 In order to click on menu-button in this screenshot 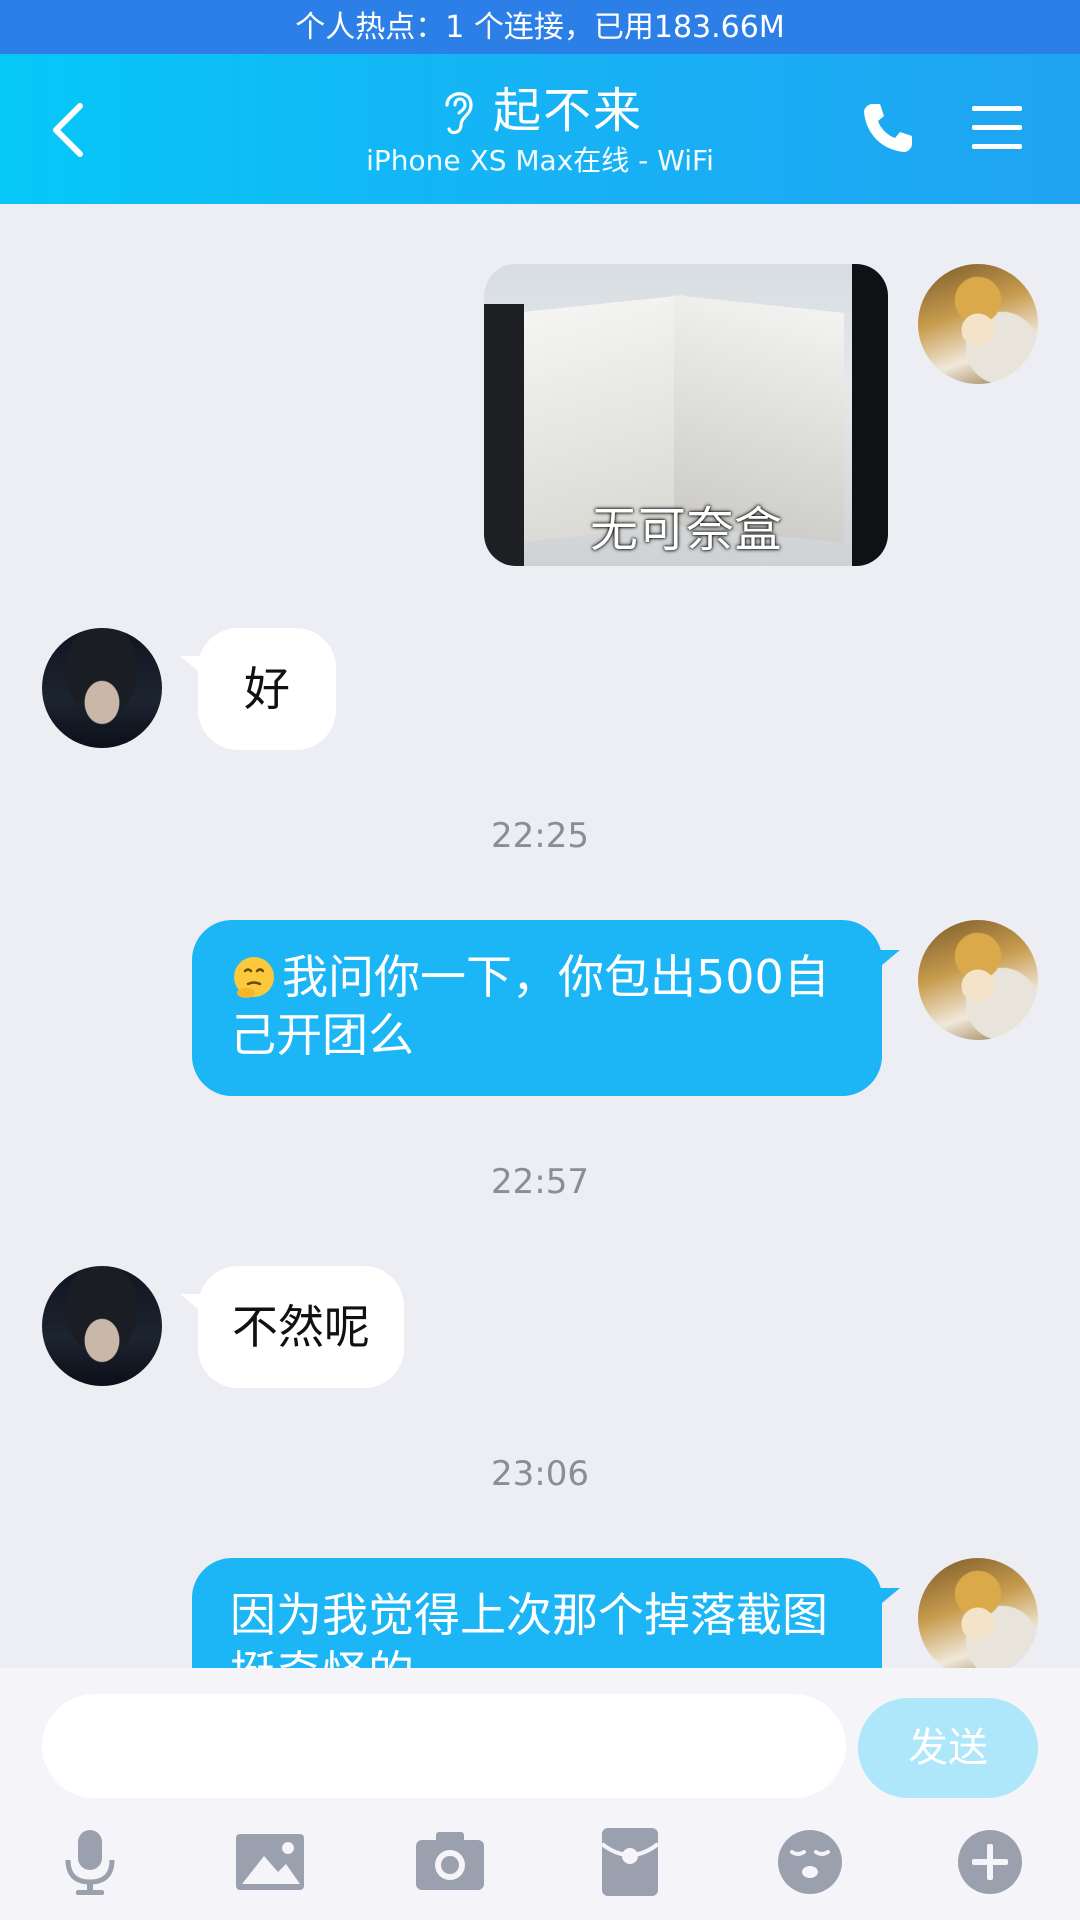, I will do `click(997, 128)`.